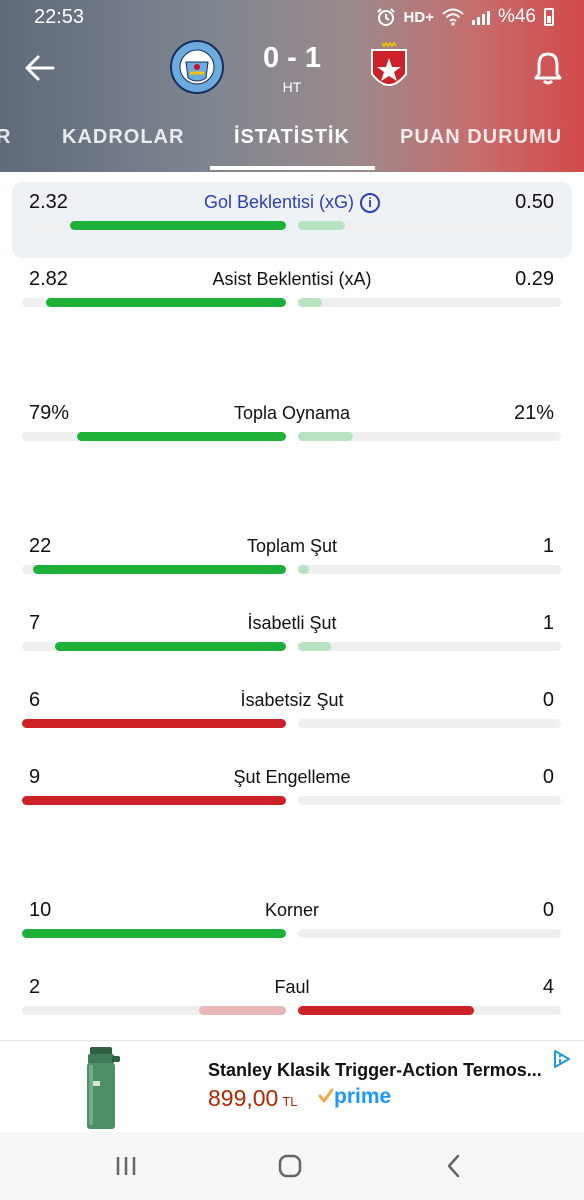  I want to click on home-icon, so click(290, 1166).